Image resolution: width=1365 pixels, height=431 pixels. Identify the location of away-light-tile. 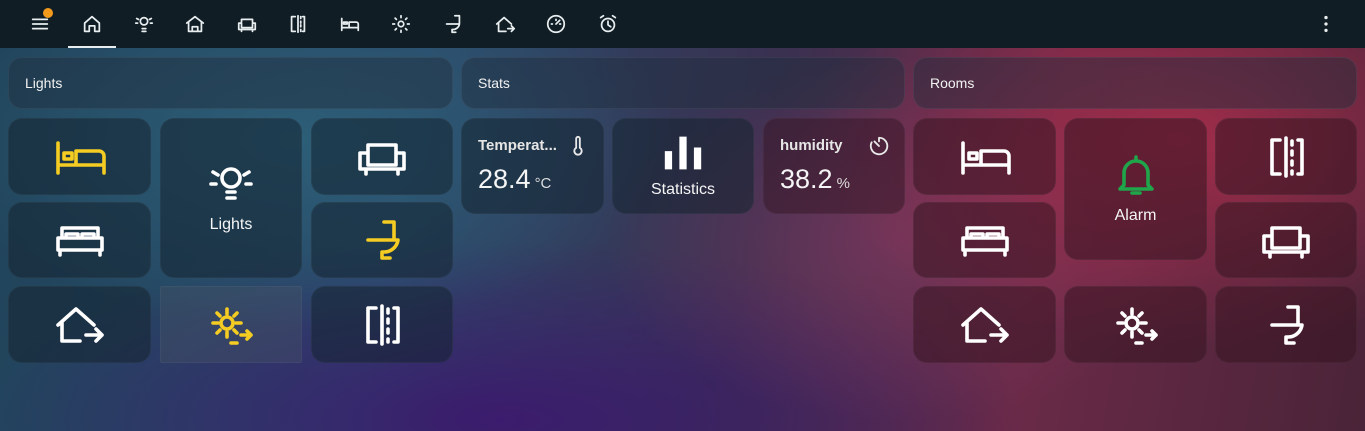
(79, 324).